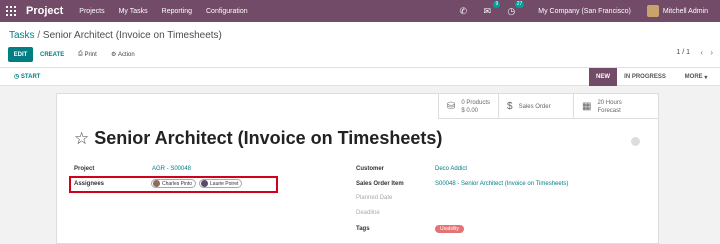 Image resolution: width=720 pixels, height=244 pixels. Describe the element at coordinates (115, 55) in the screenshot. I see `gear-icon: ⚙` at that location.